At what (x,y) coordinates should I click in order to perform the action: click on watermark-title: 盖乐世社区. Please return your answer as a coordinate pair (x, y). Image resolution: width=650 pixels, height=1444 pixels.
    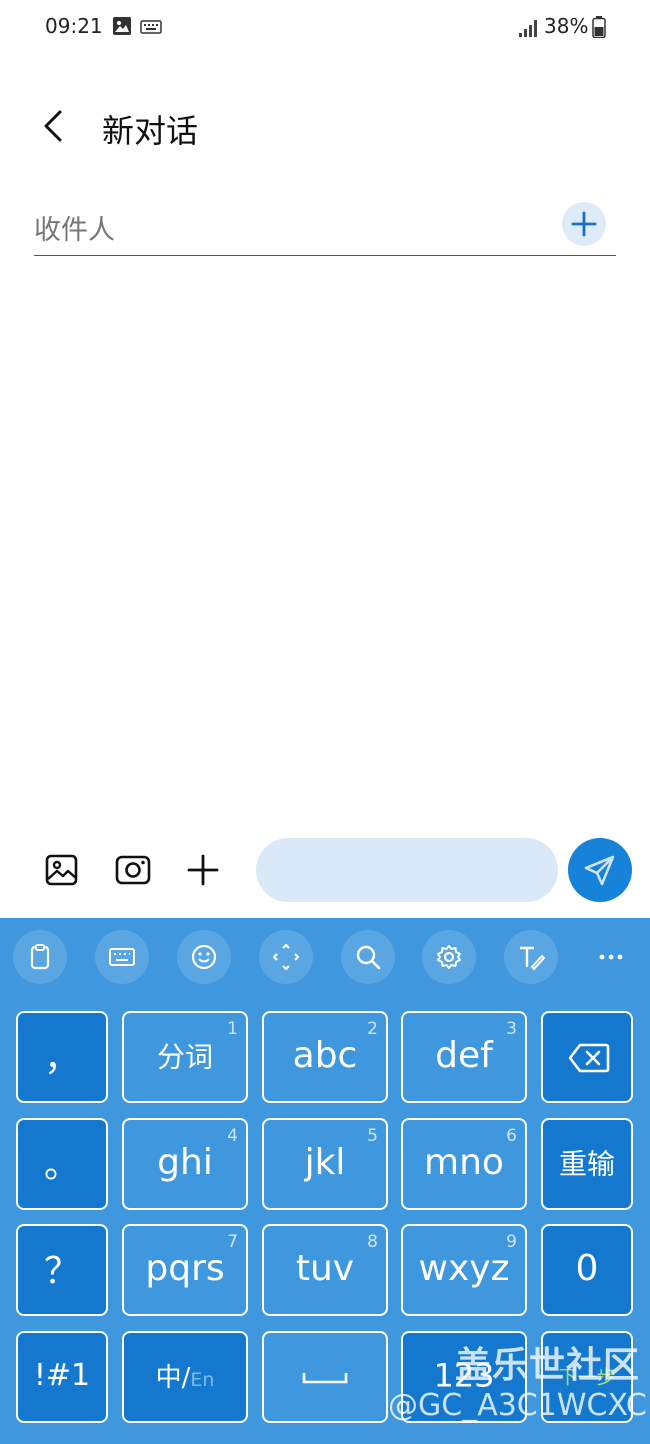
    Looking at the image, I should click on (548, 1365).